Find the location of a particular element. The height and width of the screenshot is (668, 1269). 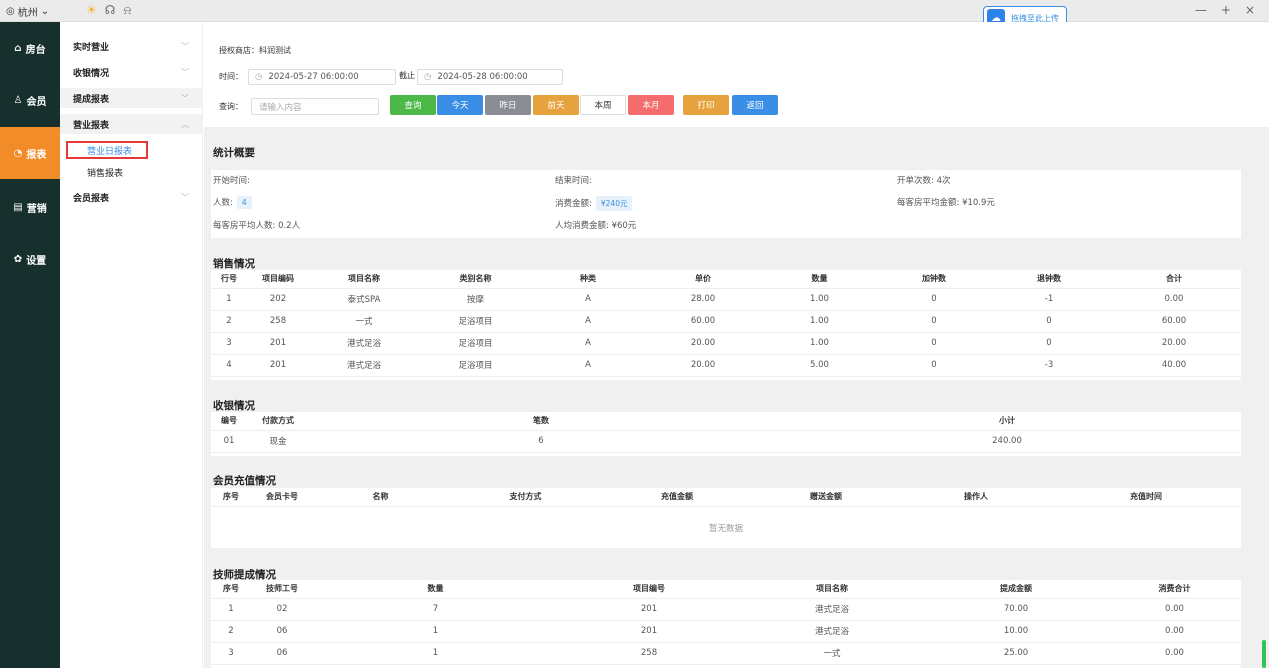

table-cell: 25.00 is located at coordinates (1016, 653).